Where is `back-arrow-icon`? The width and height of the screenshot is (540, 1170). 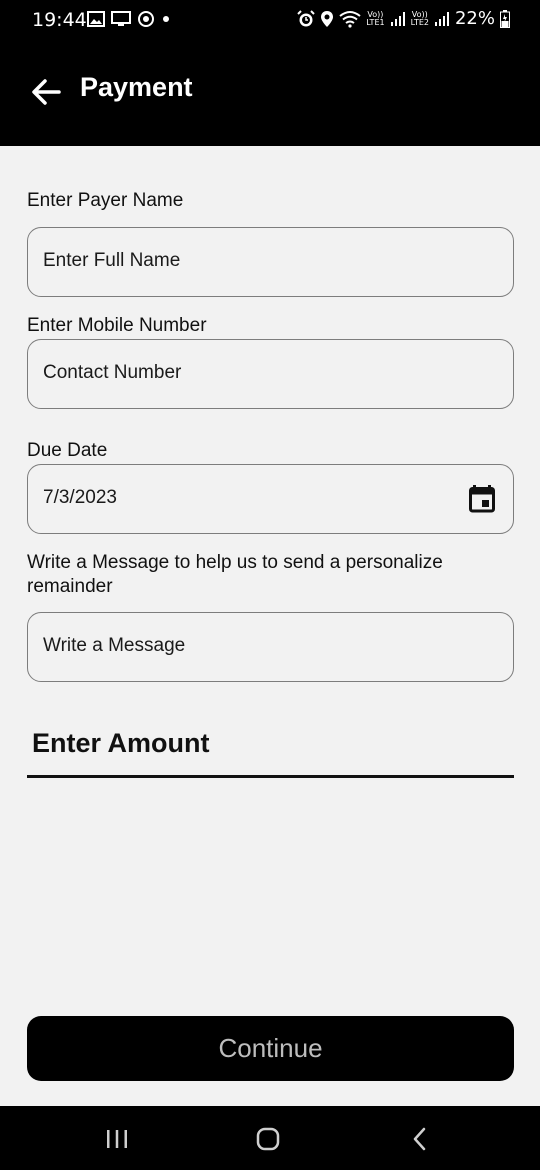
back-arrow-icon is located at coordinates (46, 92).